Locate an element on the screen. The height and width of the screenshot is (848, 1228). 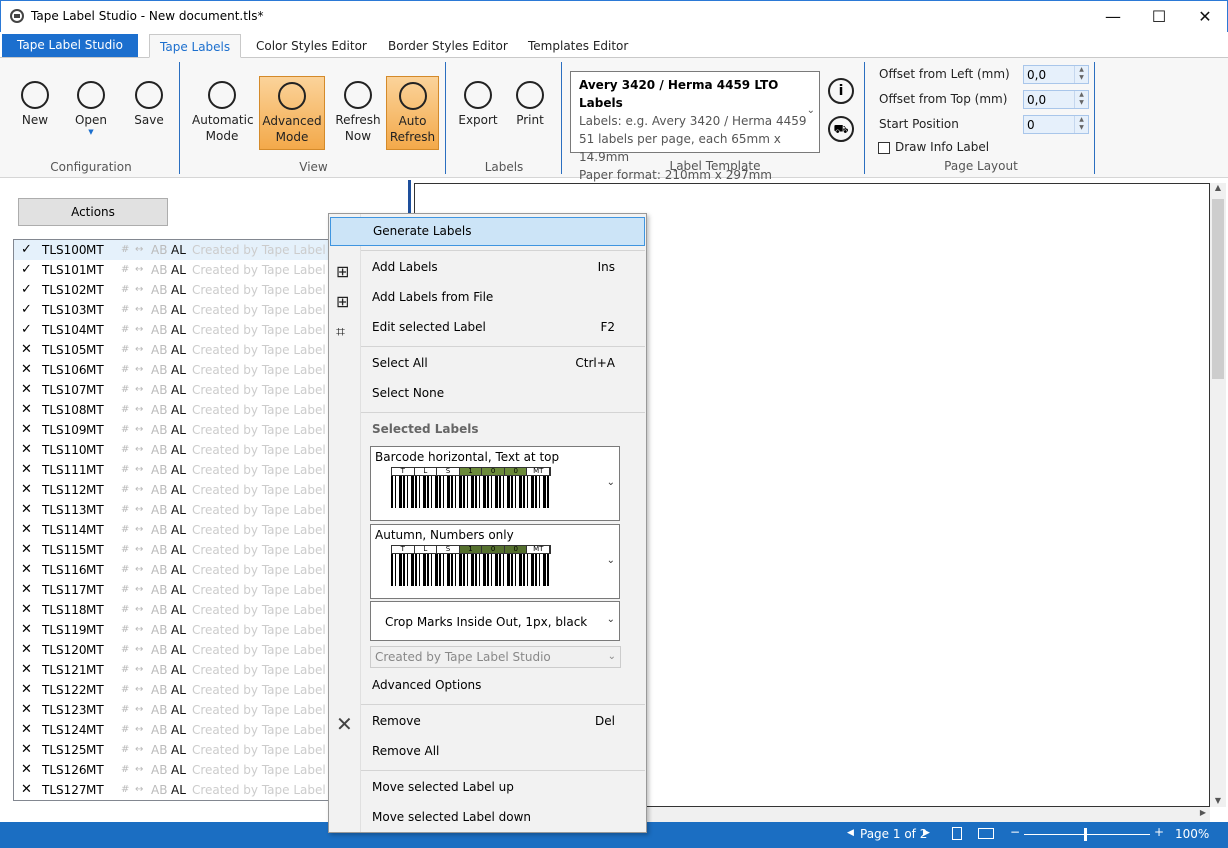
al-text: AL is located at coordinates (178, 470).